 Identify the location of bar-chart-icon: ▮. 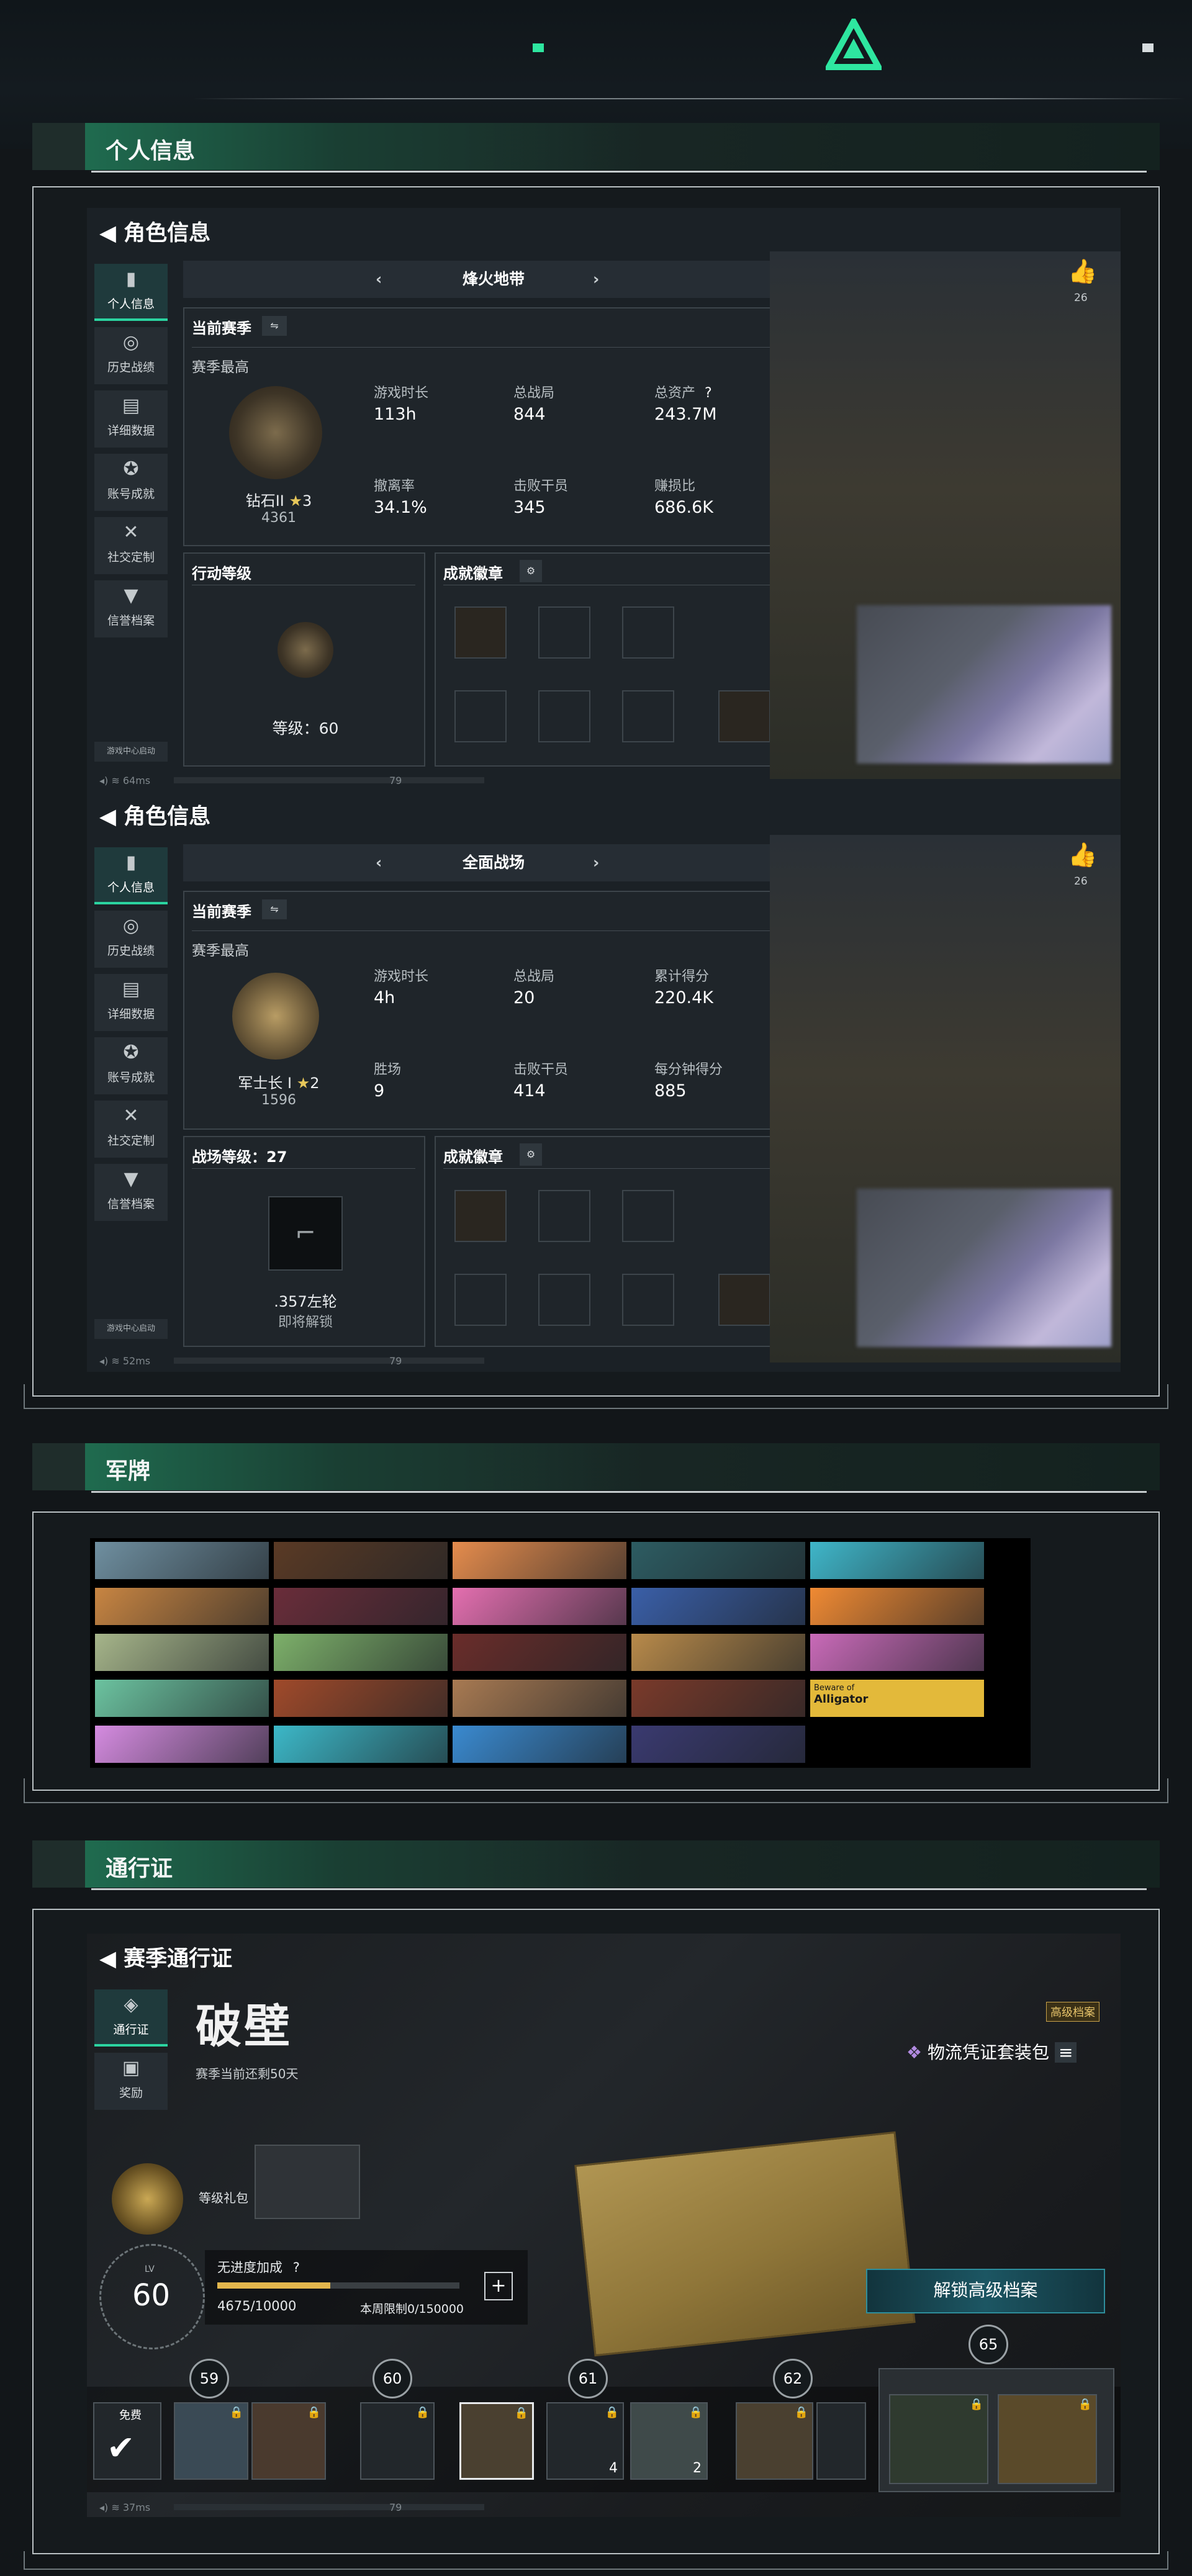
(131, 279).